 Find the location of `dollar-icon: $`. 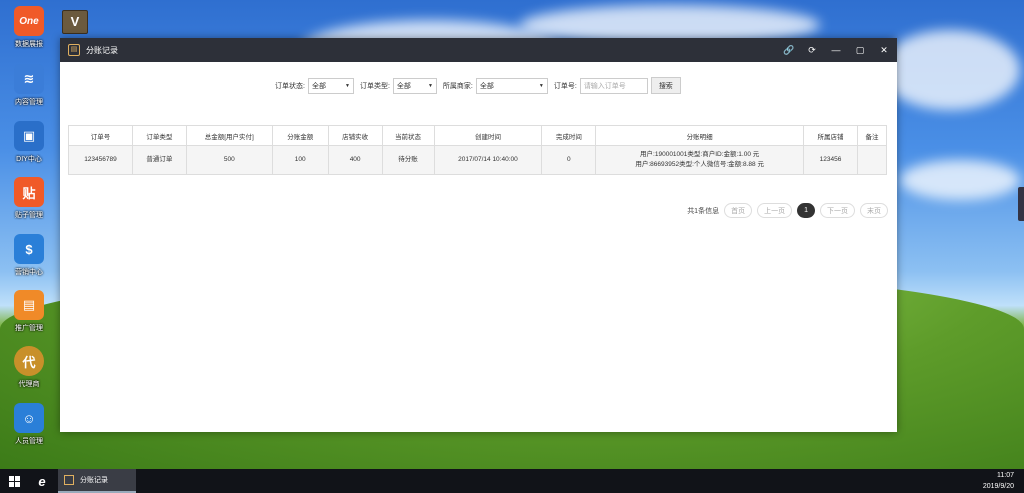

dollar-icon: $ is located at coordinates (29, 249).